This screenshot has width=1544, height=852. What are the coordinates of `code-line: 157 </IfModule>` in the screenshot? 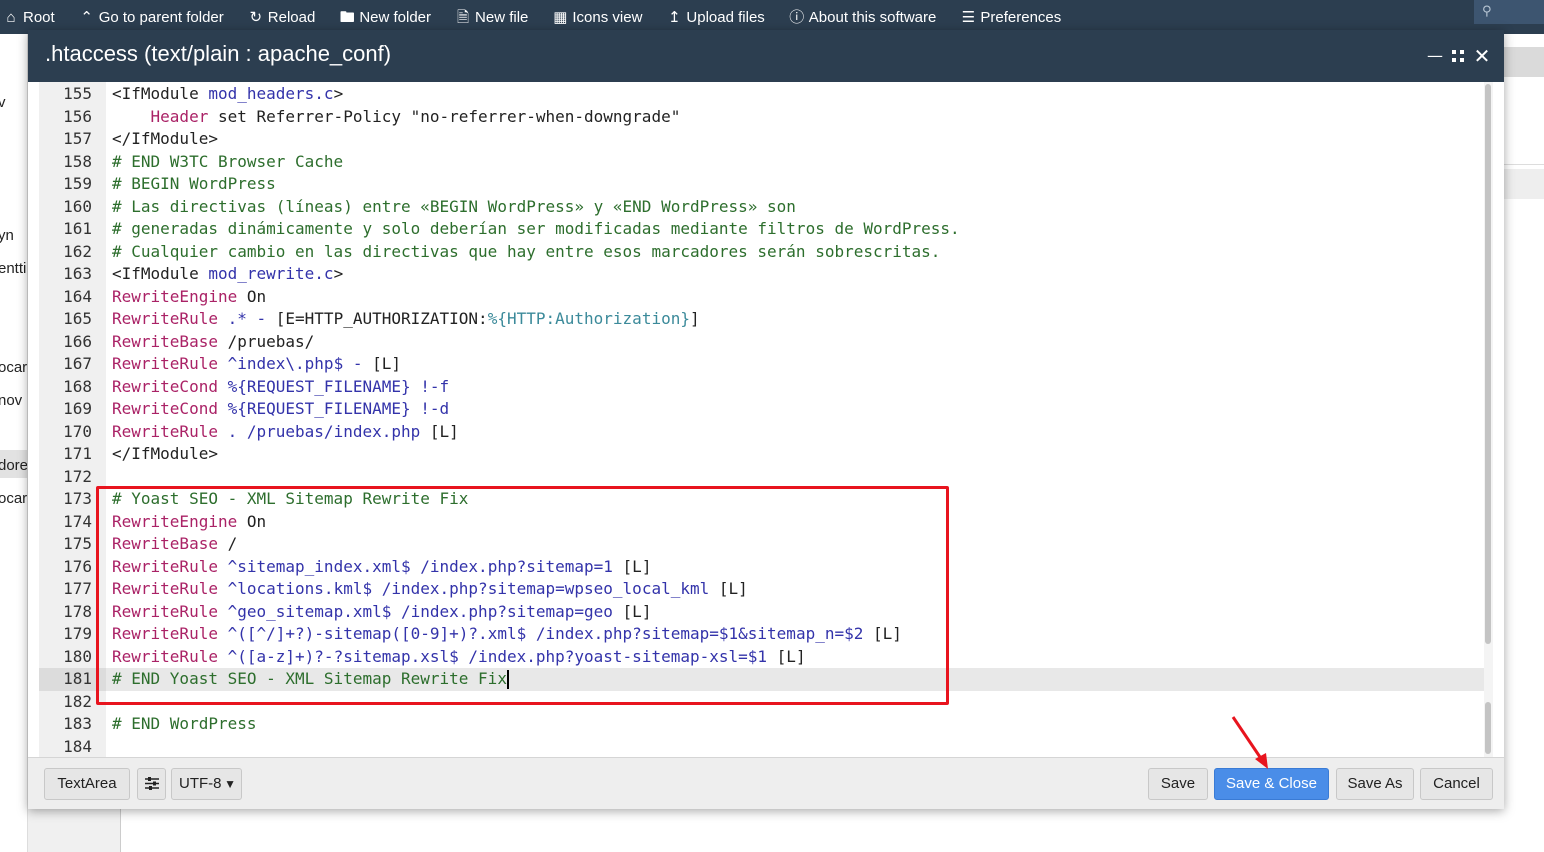 It's located at (761, 139).